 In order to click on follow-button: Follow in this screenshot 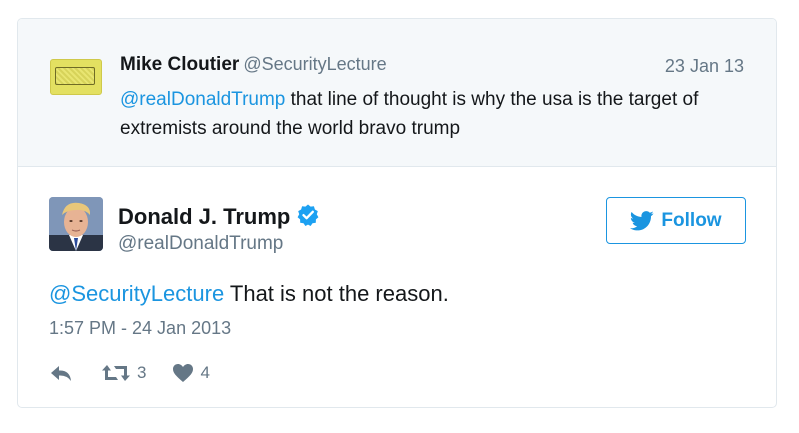, I will do `click(676, 220)`.